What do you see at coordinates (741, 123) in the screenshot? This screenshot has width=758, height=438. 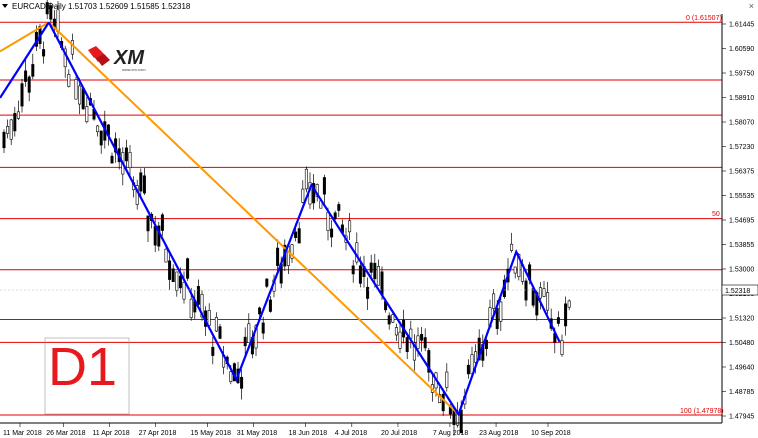 I see `price-tick-label: 1.58070` at bounding box center [741, 123].